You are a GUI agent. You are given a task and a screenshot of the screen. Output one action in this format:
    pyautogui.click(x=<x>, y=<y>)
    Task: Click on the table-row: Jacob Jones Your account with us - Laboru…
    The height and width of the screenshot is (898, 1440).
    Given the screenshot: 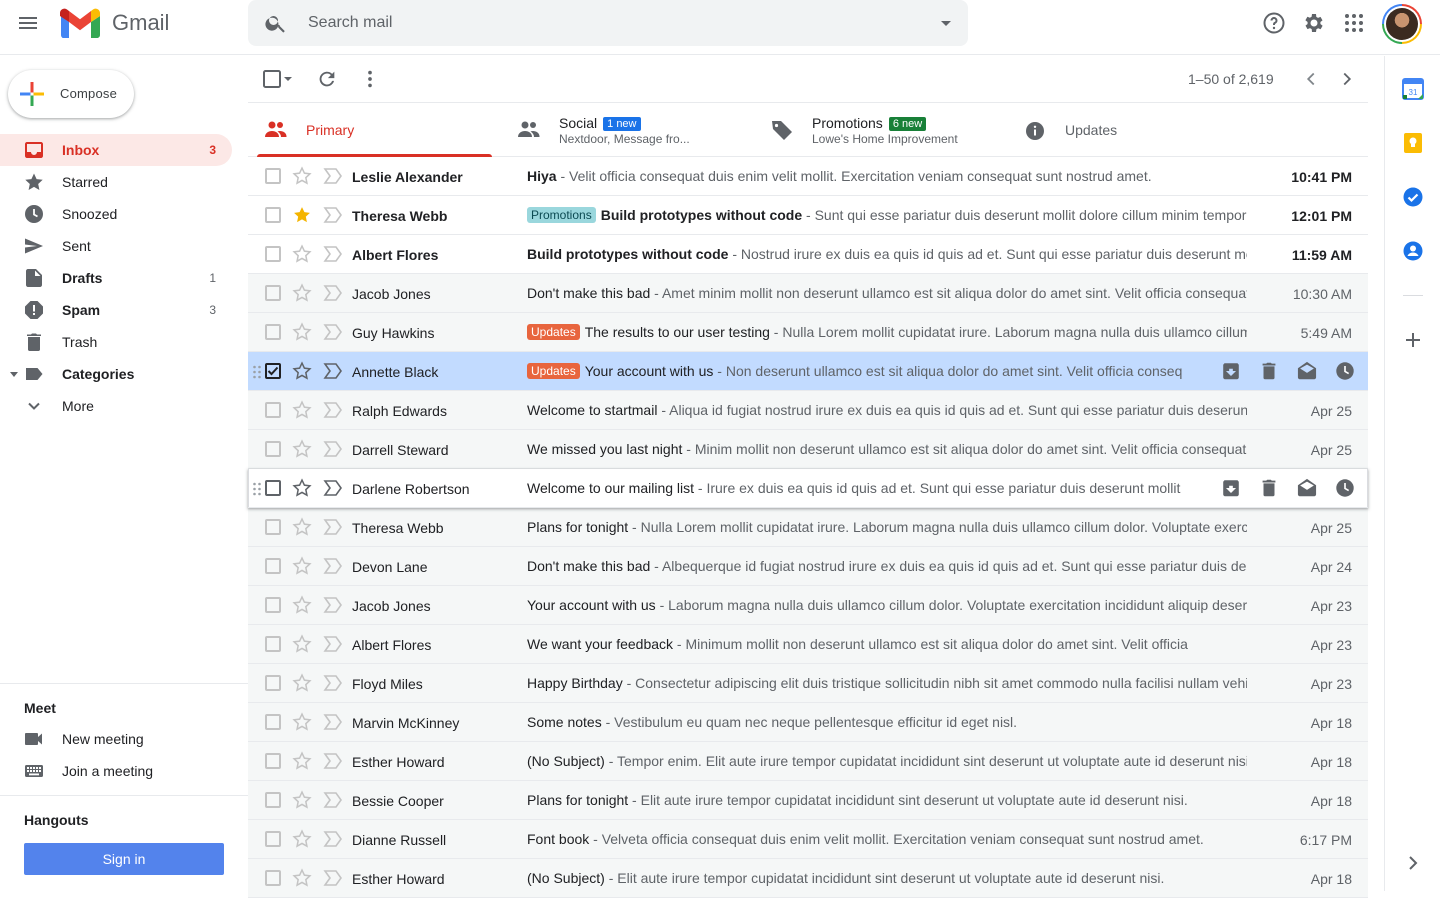 What is the action you would take?
    pyautogui.click(x=808, y=605)
    